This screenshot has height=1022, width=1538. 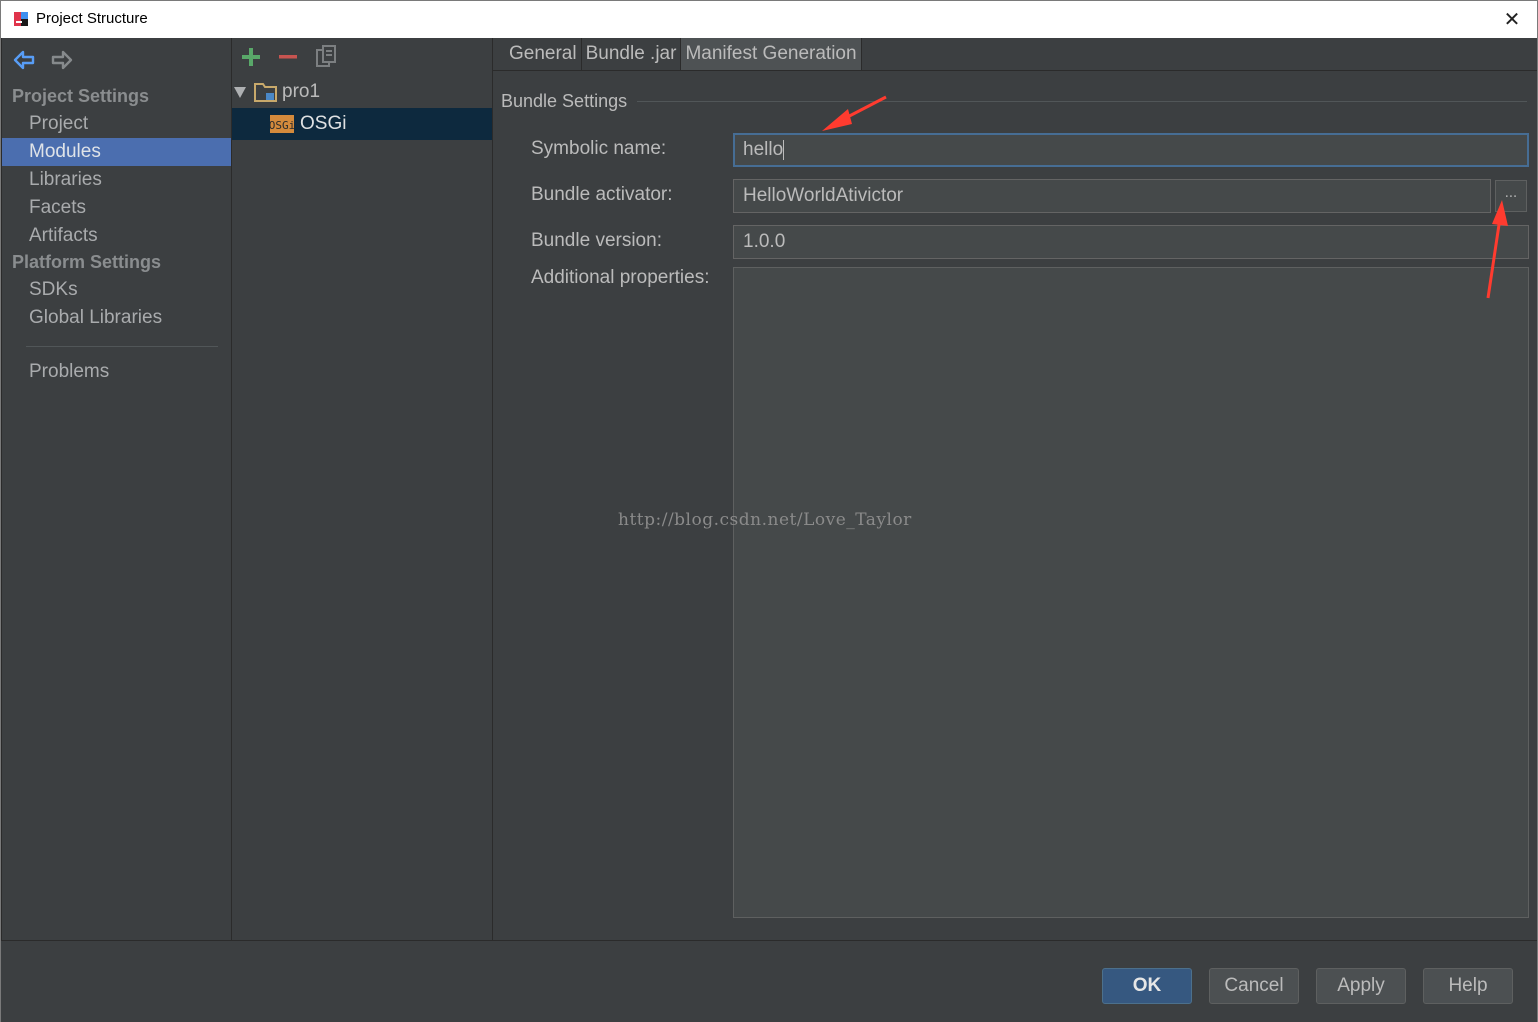 What do you see at coordinates (632, 54) in the screenshot?
I see `tab-bundle-jar: Bundle .jar` at bounding box center [632, 54].